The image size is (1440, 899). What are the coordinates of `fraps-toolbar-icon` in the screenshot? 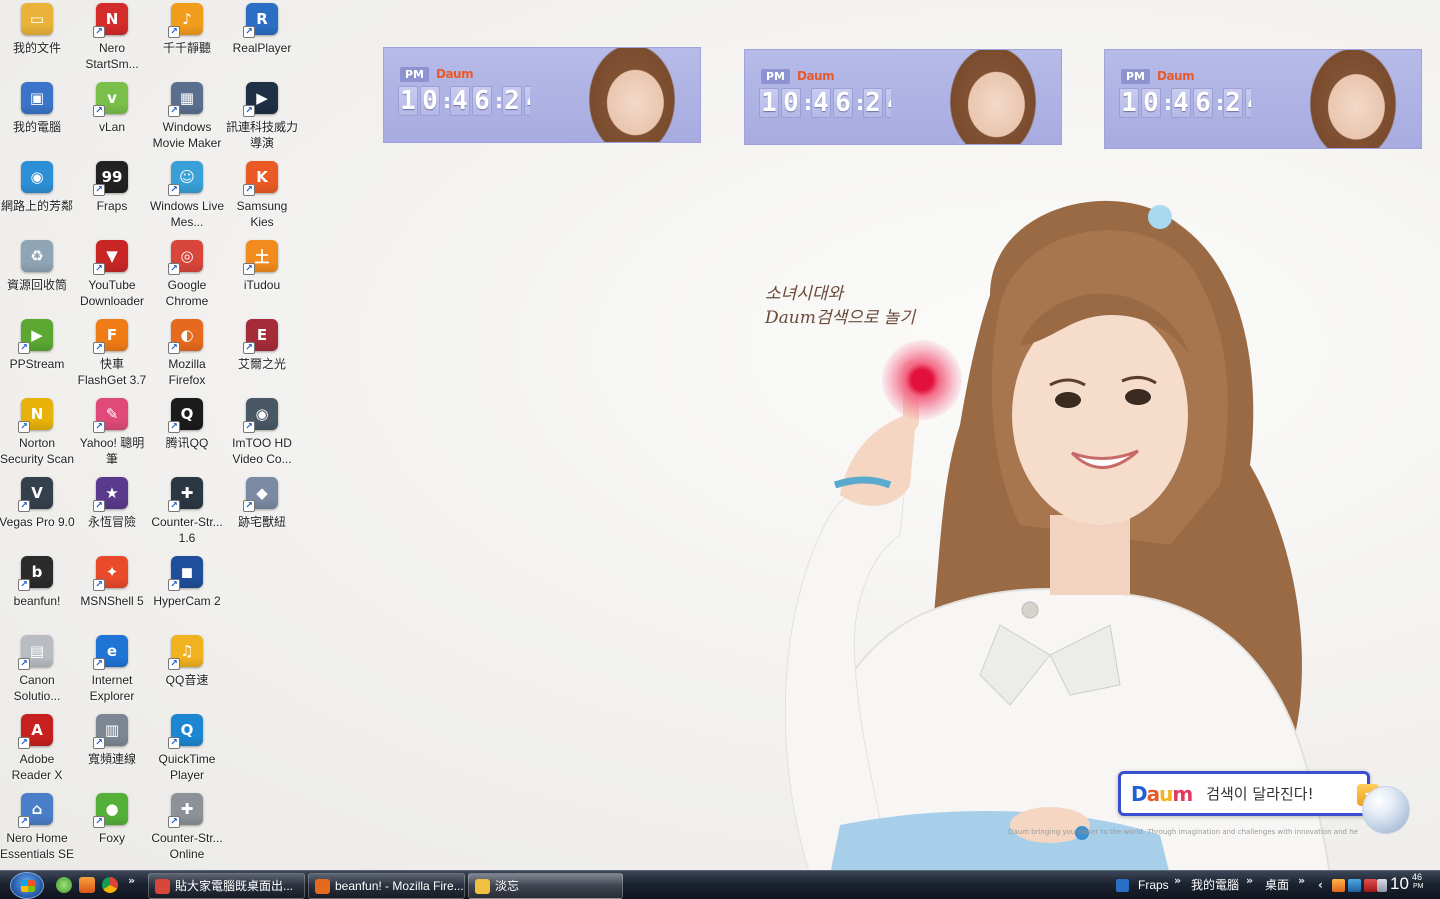 It's located at (1122, 885).